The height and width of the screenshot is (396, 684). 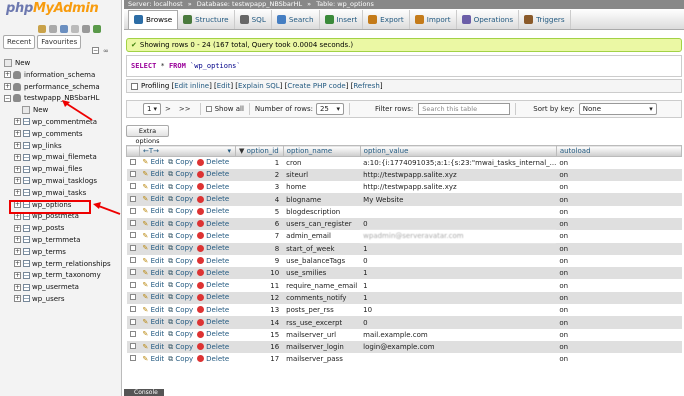 I want to click on cell-option-value: 10, so click(x=458, y=310).